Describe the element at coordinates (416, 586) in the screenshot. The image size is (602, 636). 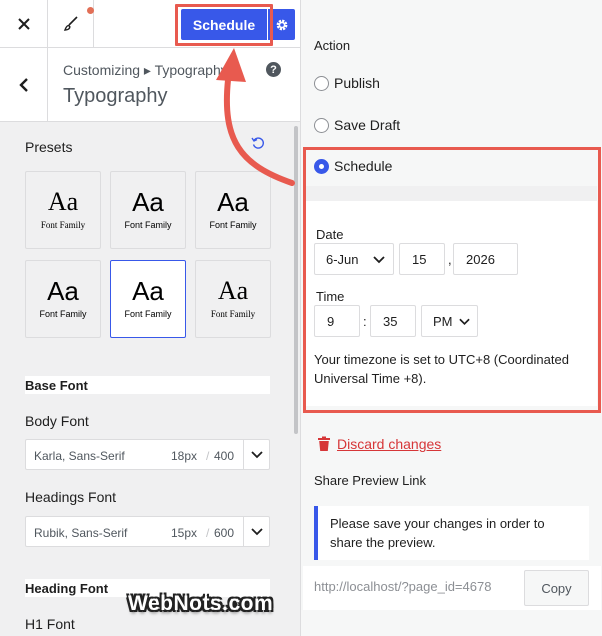
I see `share-url-field: http://localhost/?page_id=4678` at that location.